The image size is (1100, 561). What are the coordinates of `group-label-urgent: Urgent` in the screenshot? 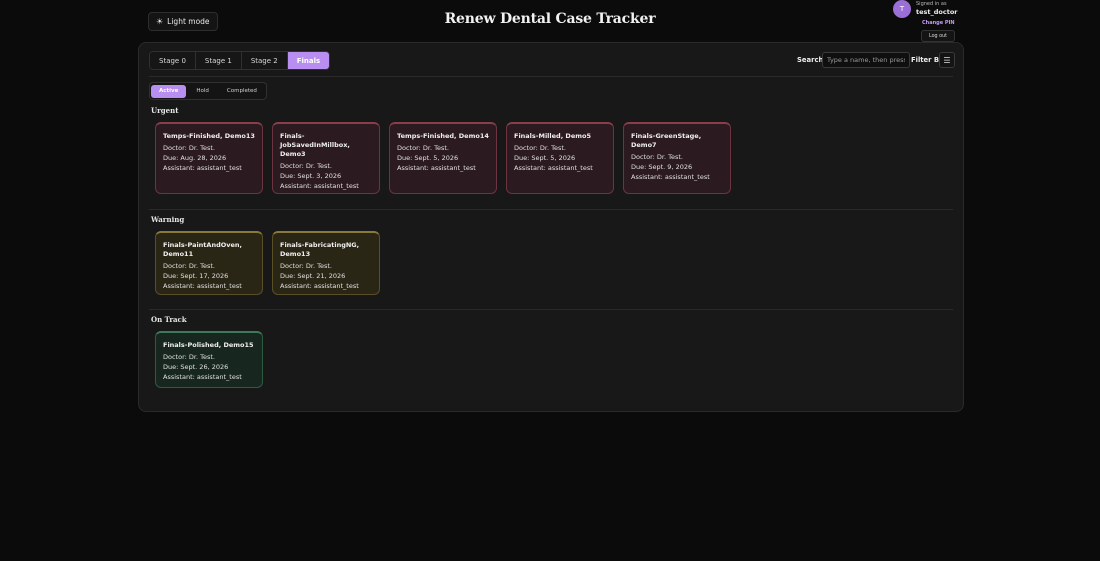 It's located at (165, 110).